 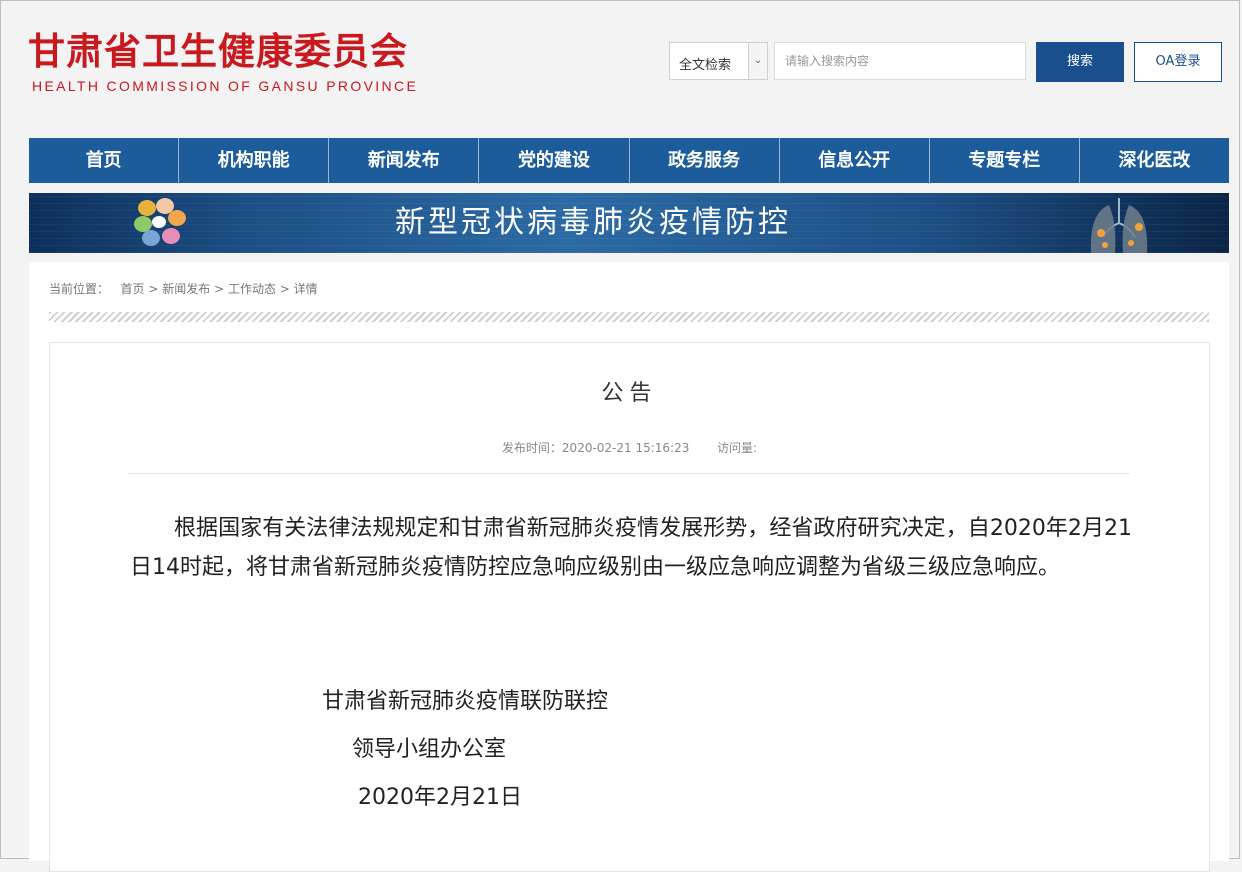 What do you see at coordinates (705, 160) in the screenshot?
I see `nav-item-services: 政务服务` at bounding box center [705, 160].